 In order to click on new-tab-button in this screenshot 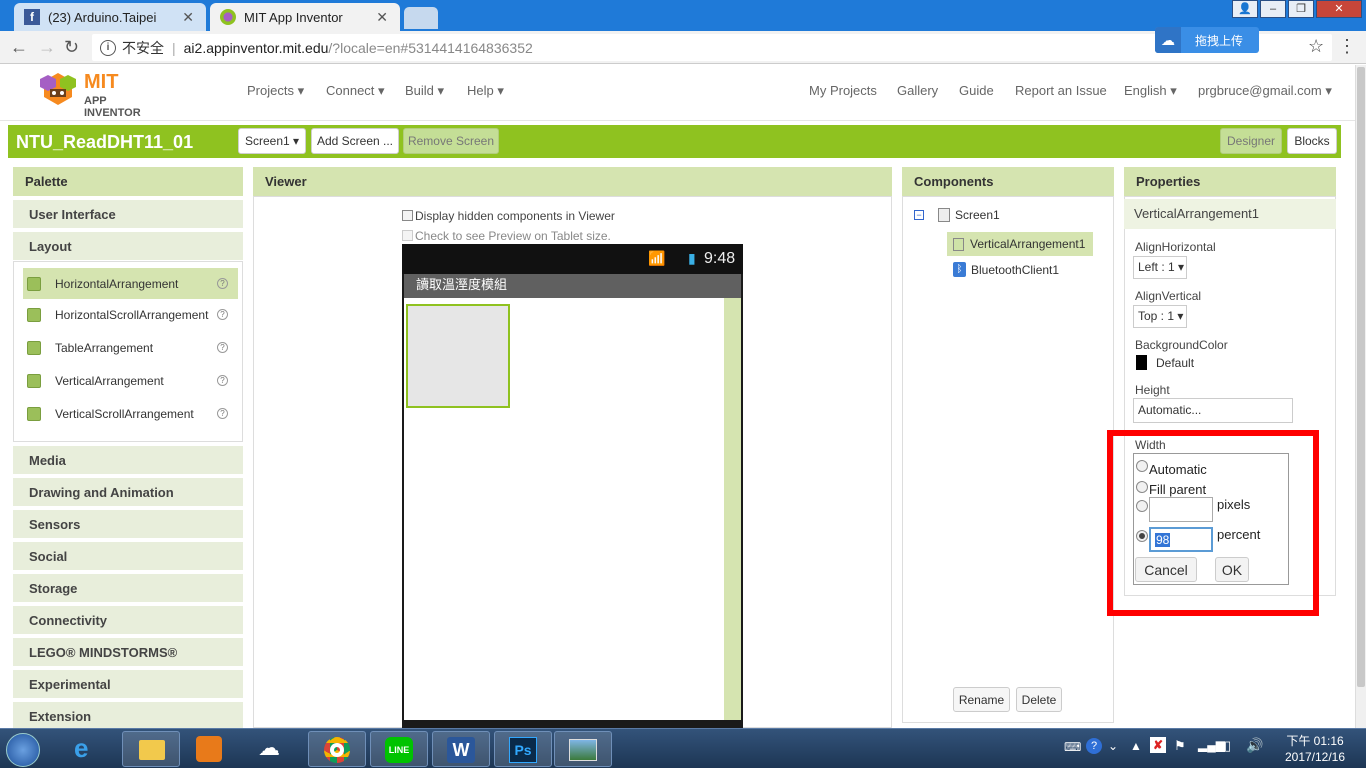, I will do `click(421, 18)`.